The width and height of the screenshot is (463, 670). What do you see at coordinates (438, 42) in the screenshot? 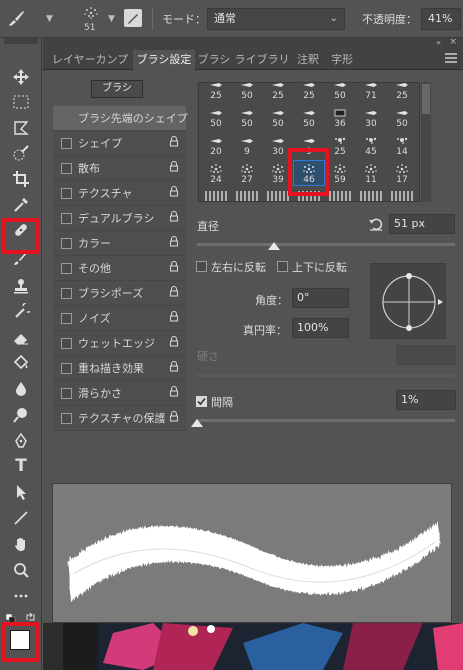
I see `collapse-panel-icon: «` at bounding box center [438, 42].